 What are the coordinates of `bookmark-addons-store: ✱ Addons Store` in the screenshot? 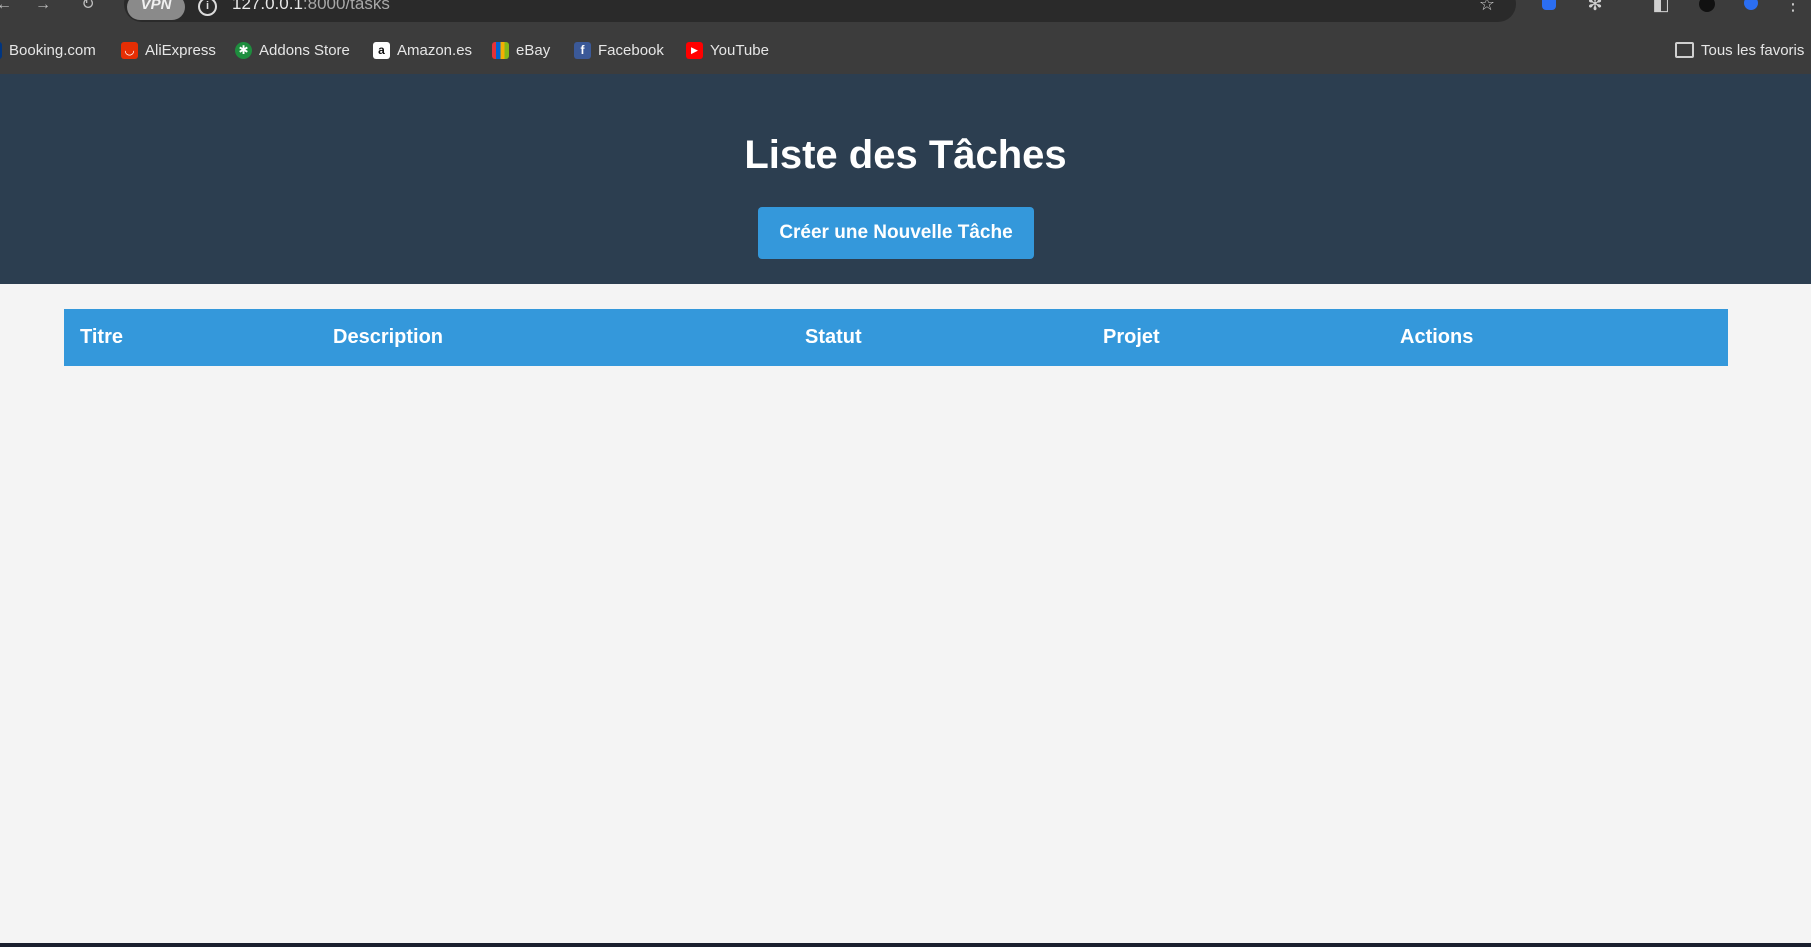 It's located at (292, 50).